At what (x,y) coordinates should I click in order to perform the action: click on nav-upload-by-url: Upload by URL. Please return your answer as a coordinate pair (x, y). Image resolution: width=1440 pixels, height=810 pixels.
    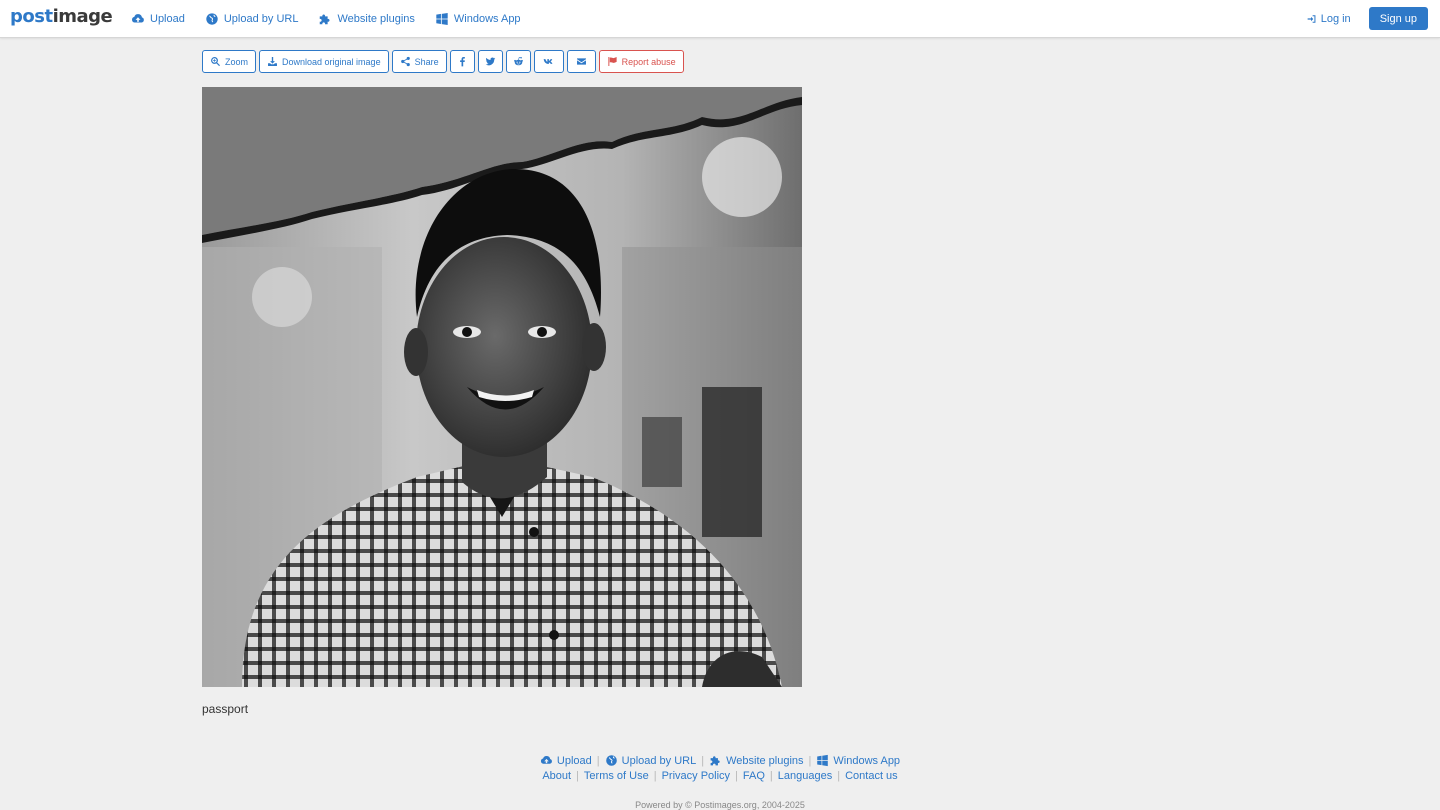
    Looking at the image, I should click on (252, 19).